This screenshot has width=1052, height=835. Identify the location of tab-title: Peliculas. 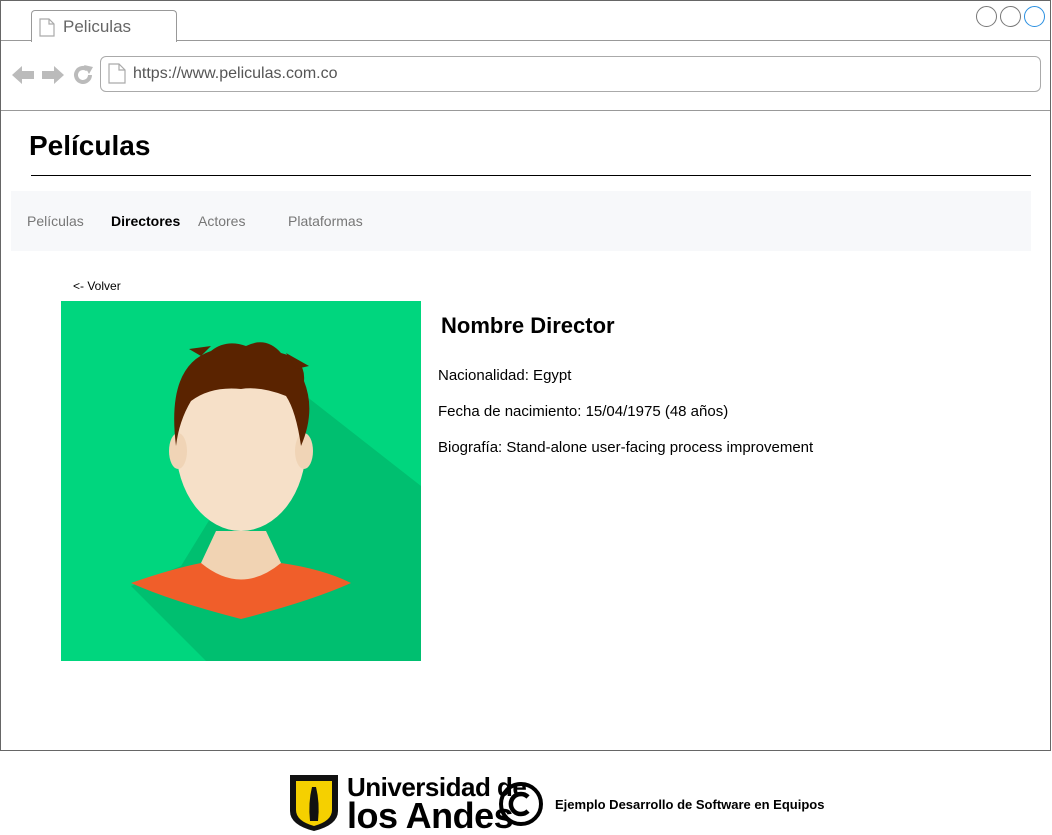
(97, 26).